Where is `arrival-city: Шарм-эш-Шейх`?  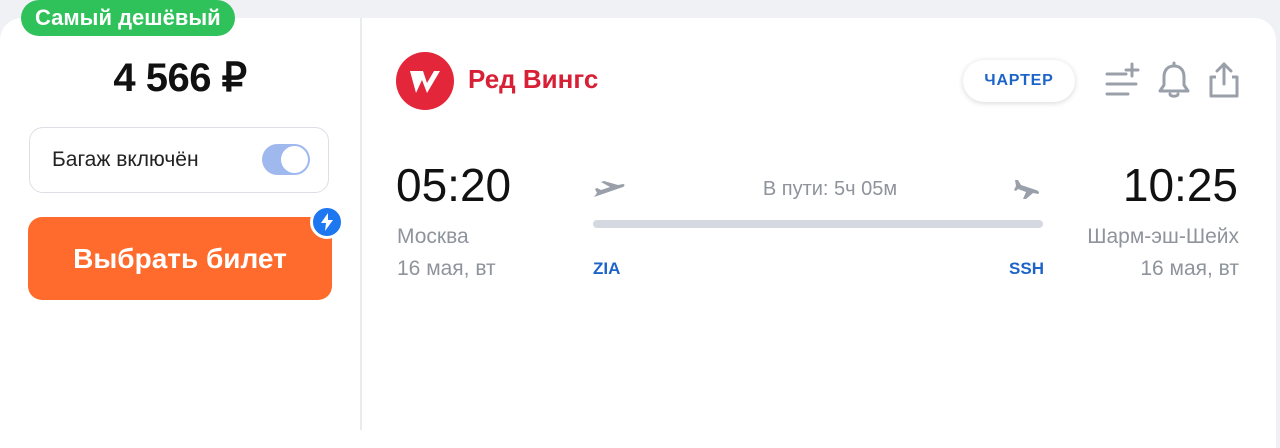
arrival-city: Шарм-эш-Шейх is located at coordinates (1163, 236).